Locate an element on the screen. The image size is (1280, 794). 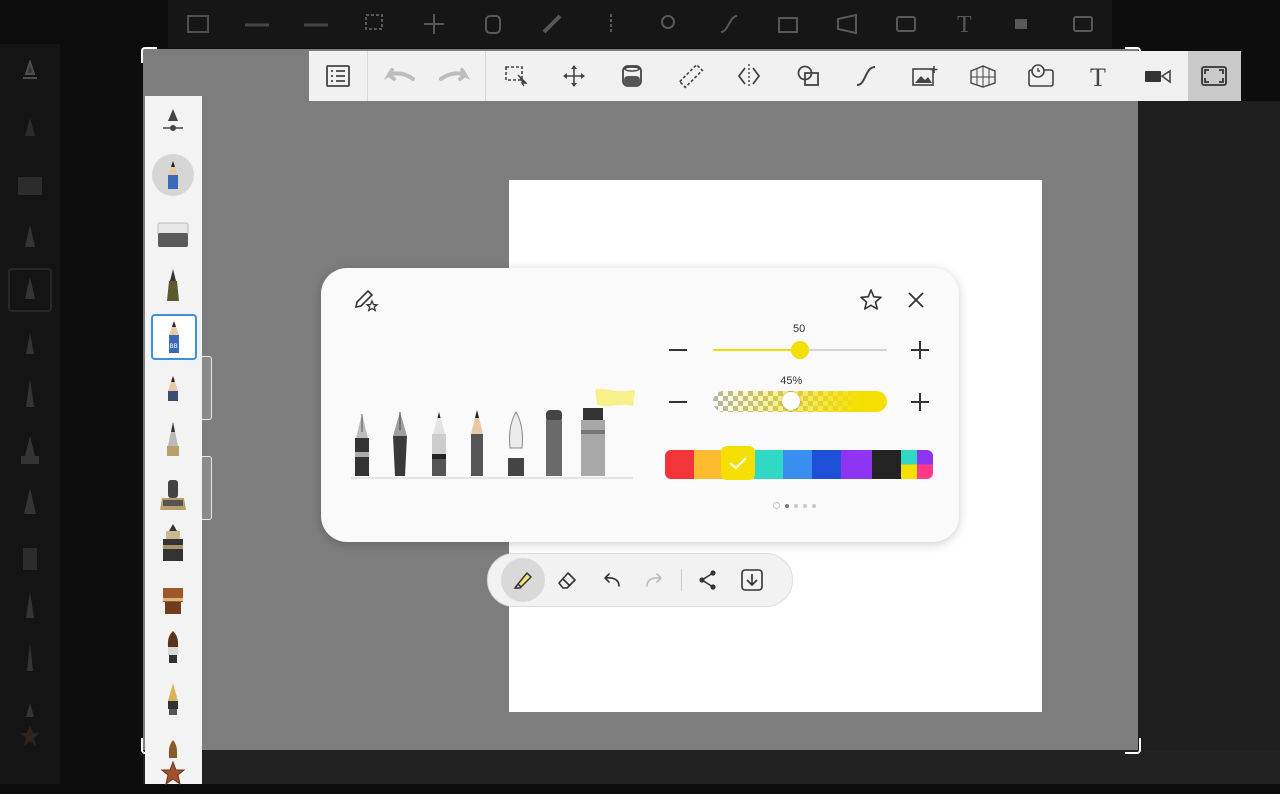
marker-tip-icon is located at coordinates (554, 443).